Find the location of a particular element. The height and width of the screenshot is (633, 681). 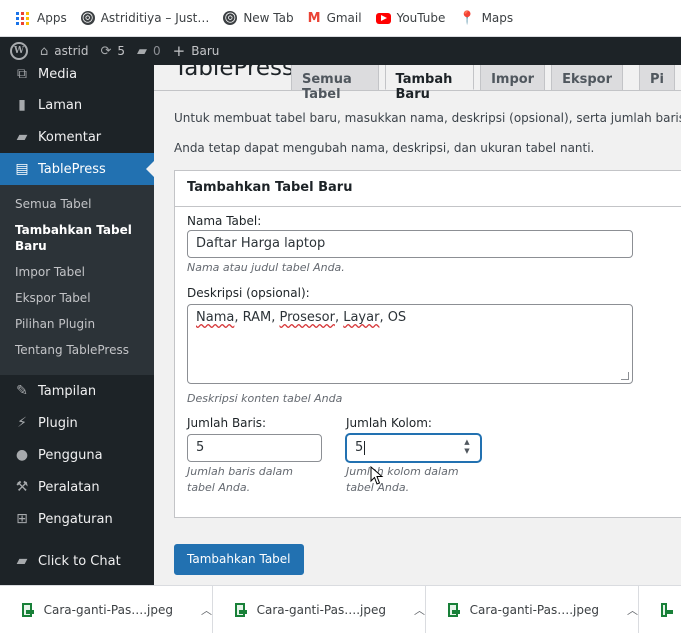

sidebar-item-pengaturan: ⊞ Pengaturan is located at coordinates (77, 519).